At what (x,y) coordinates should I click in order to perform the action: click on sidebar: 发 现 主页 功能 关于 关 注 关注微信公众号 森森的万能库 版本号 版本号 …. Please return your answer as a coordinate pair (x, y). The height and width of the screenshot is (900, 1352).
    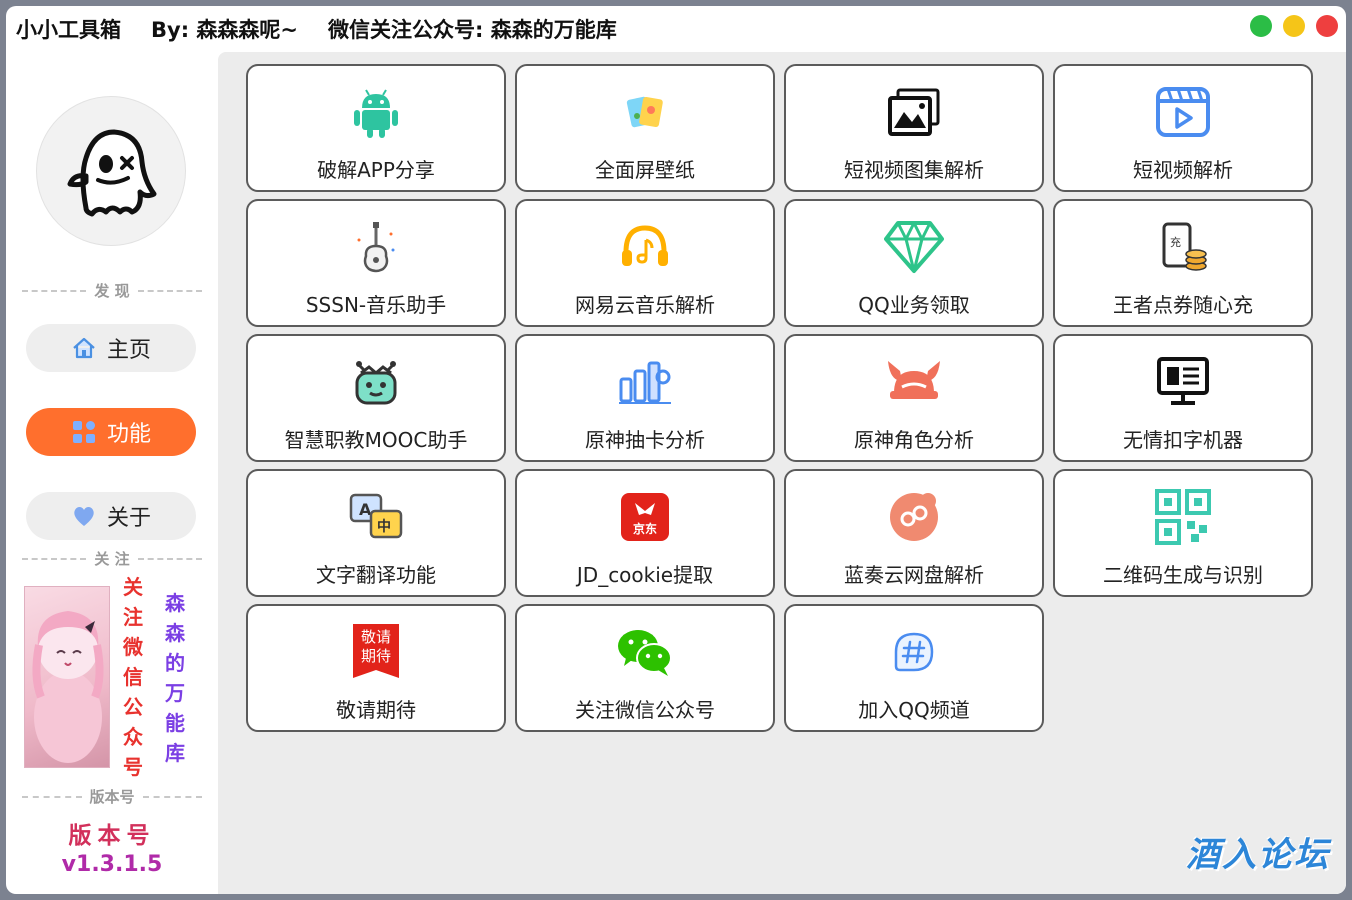
    Looking at the image, I should click on (112, 473).